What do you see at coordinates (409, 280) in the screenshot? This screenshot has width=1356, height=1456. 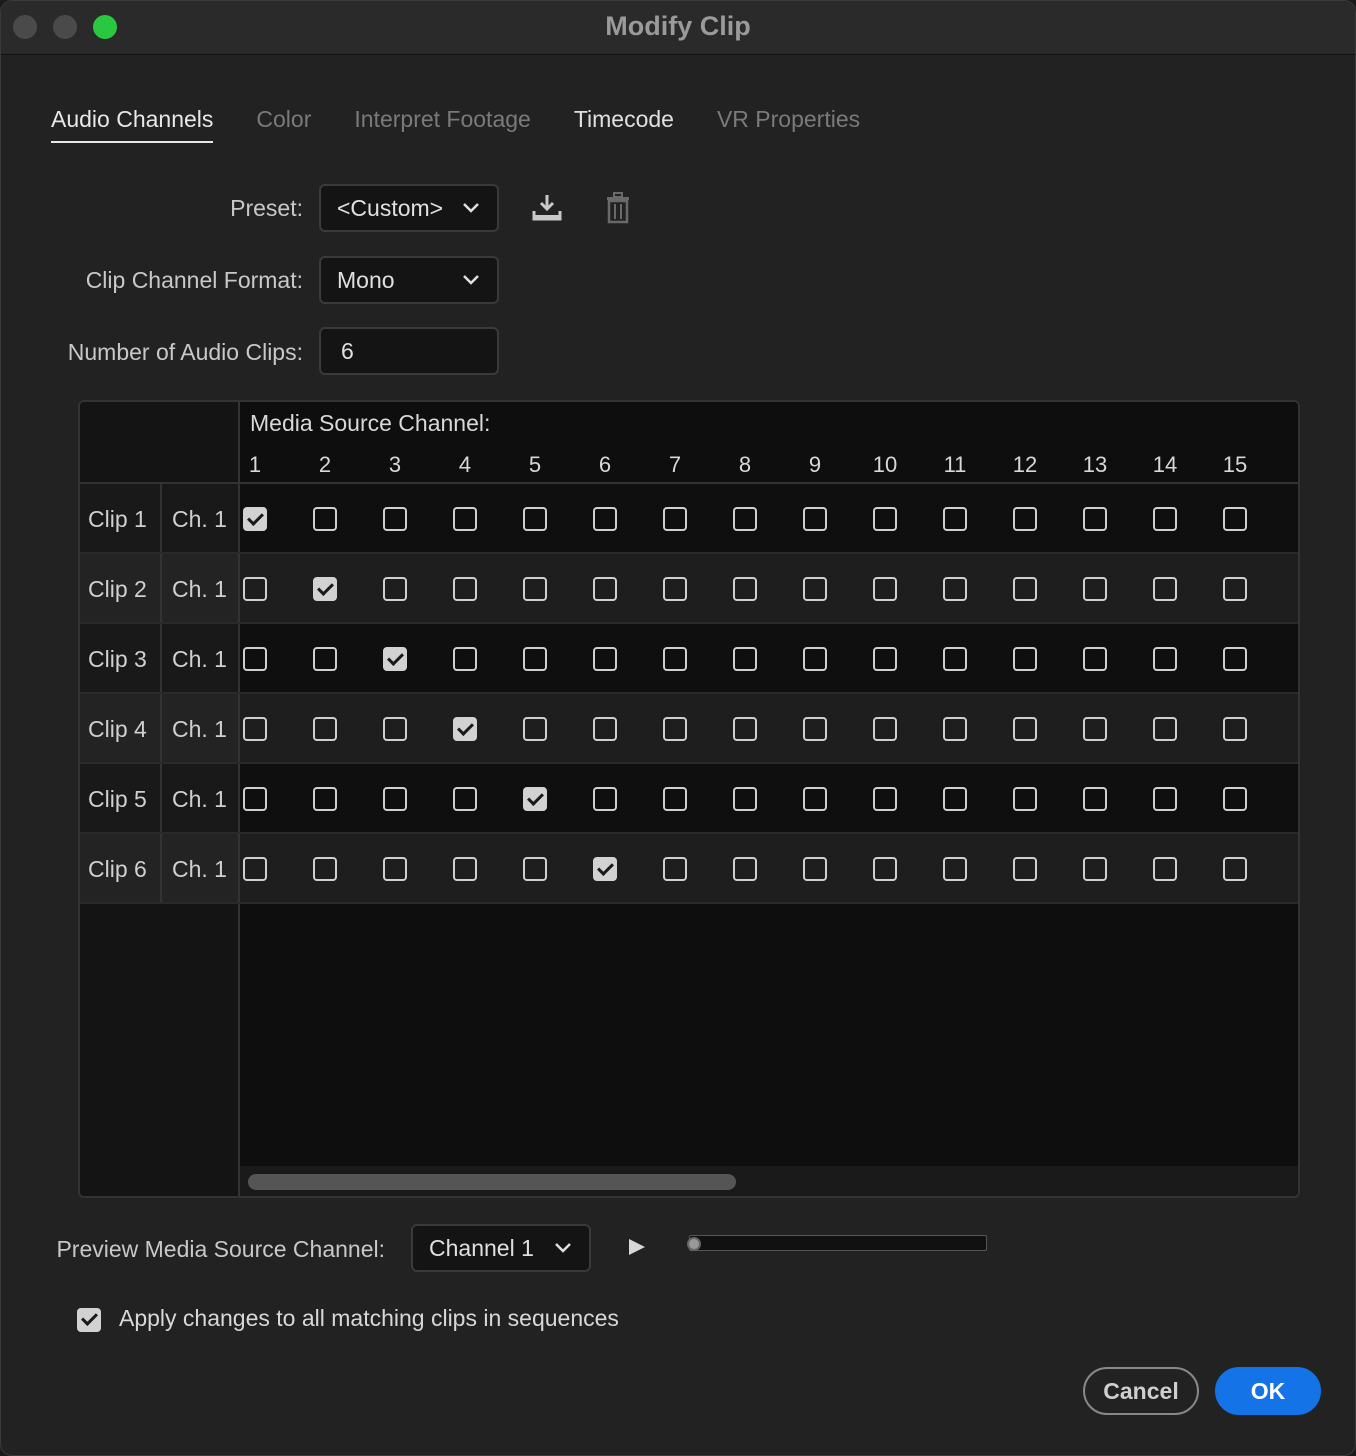 I see `clip-channel-format-dropdown: Mono` at bounding box center [409, 280].